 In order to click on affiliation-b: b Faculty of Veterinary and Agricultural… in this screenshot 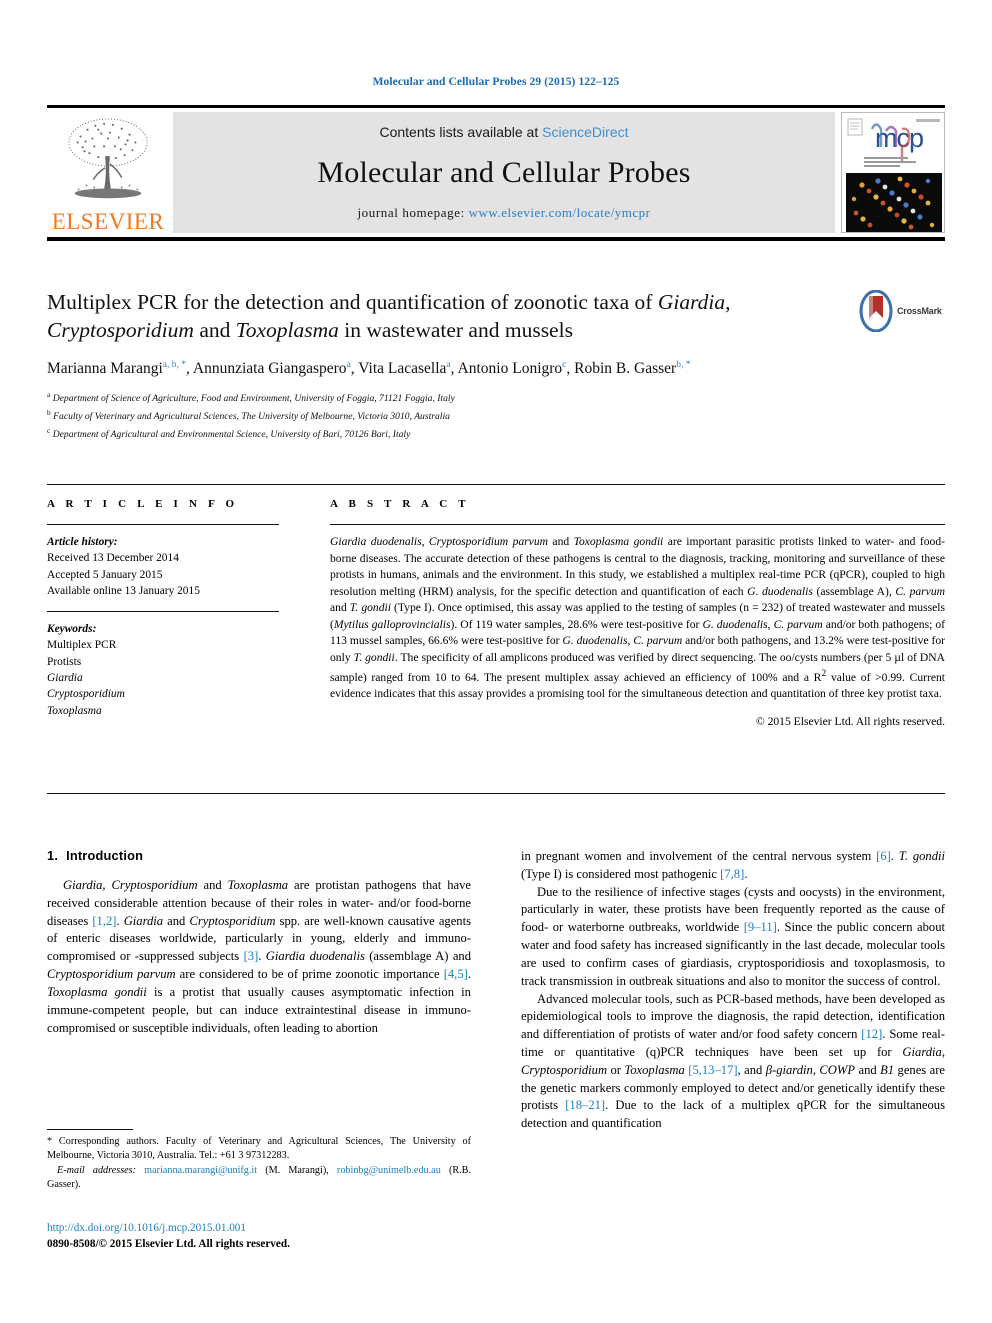, I will do `click(496, 416)`.